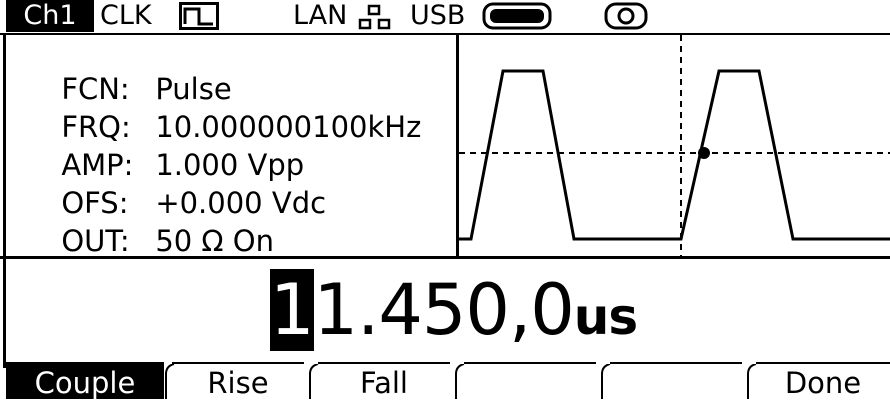 This screenshot has height=402, width=890. Describe the element at coordinates (438, 15) in the screenshot. I see `usb-label: USB` at that location.